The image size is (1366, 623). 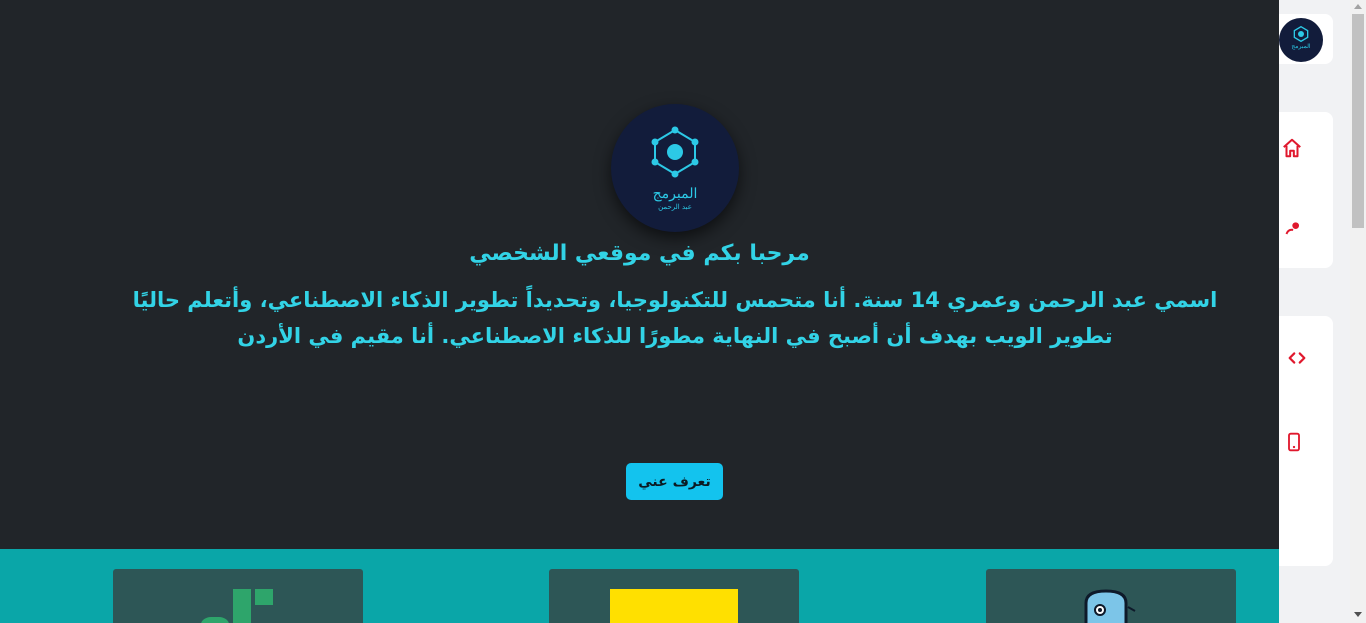 What do you see at coordinates (1294, 442) in the screenshot?
I see `phone-icon` at bounding box center [1294, 442].